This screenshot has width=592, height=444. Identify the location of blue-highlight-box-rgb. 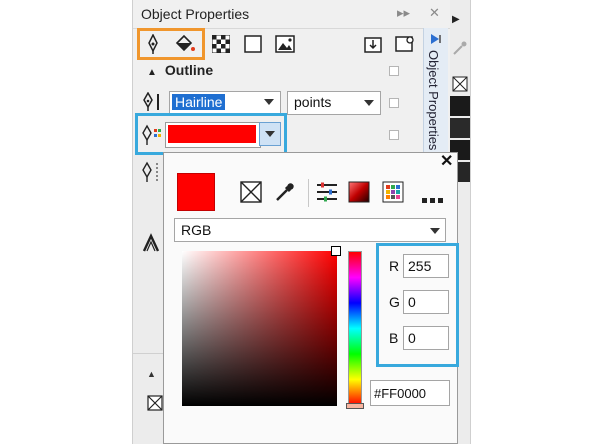
(417, 305).